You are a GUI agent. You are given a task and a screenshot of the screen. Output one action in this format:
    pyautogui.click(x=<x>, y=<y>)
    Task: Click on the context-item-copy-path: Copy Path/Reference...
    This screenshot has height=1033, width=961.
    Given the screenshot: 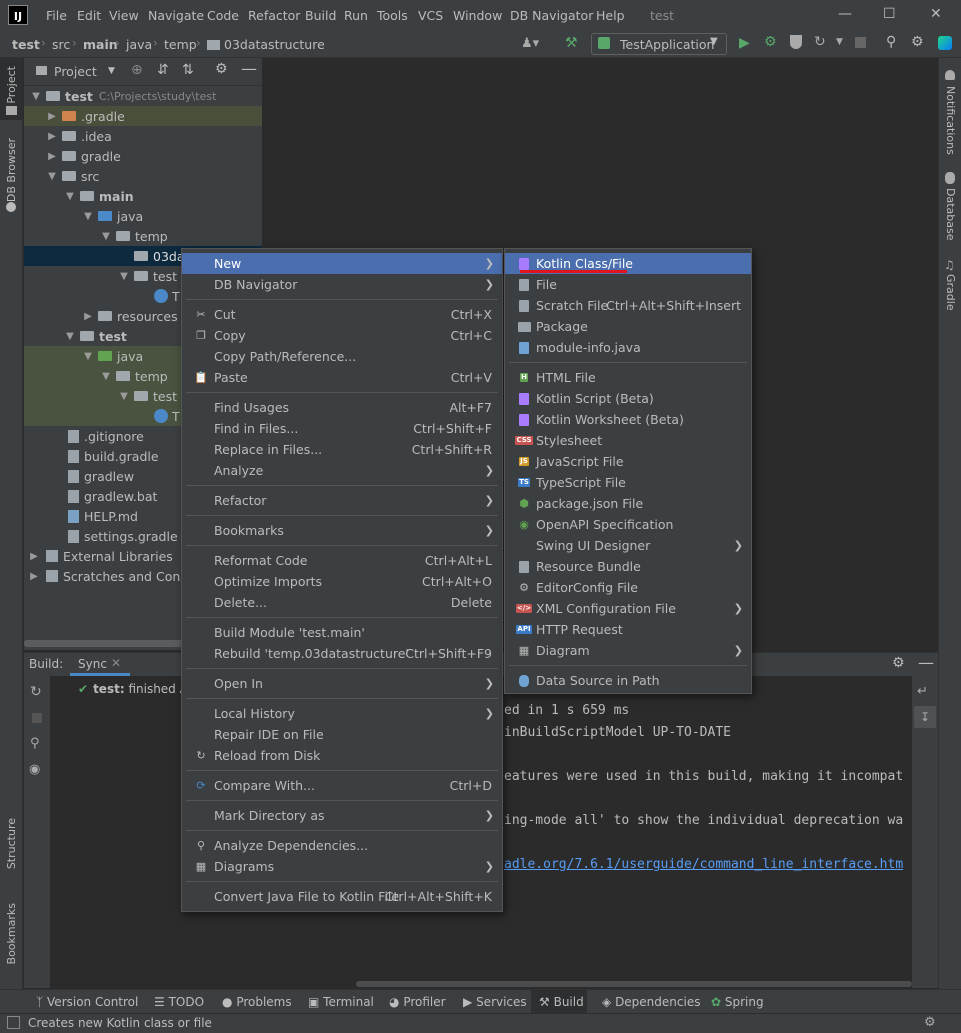 What is the action you would take?
    pyautogui.click(x=342, y=356)
    